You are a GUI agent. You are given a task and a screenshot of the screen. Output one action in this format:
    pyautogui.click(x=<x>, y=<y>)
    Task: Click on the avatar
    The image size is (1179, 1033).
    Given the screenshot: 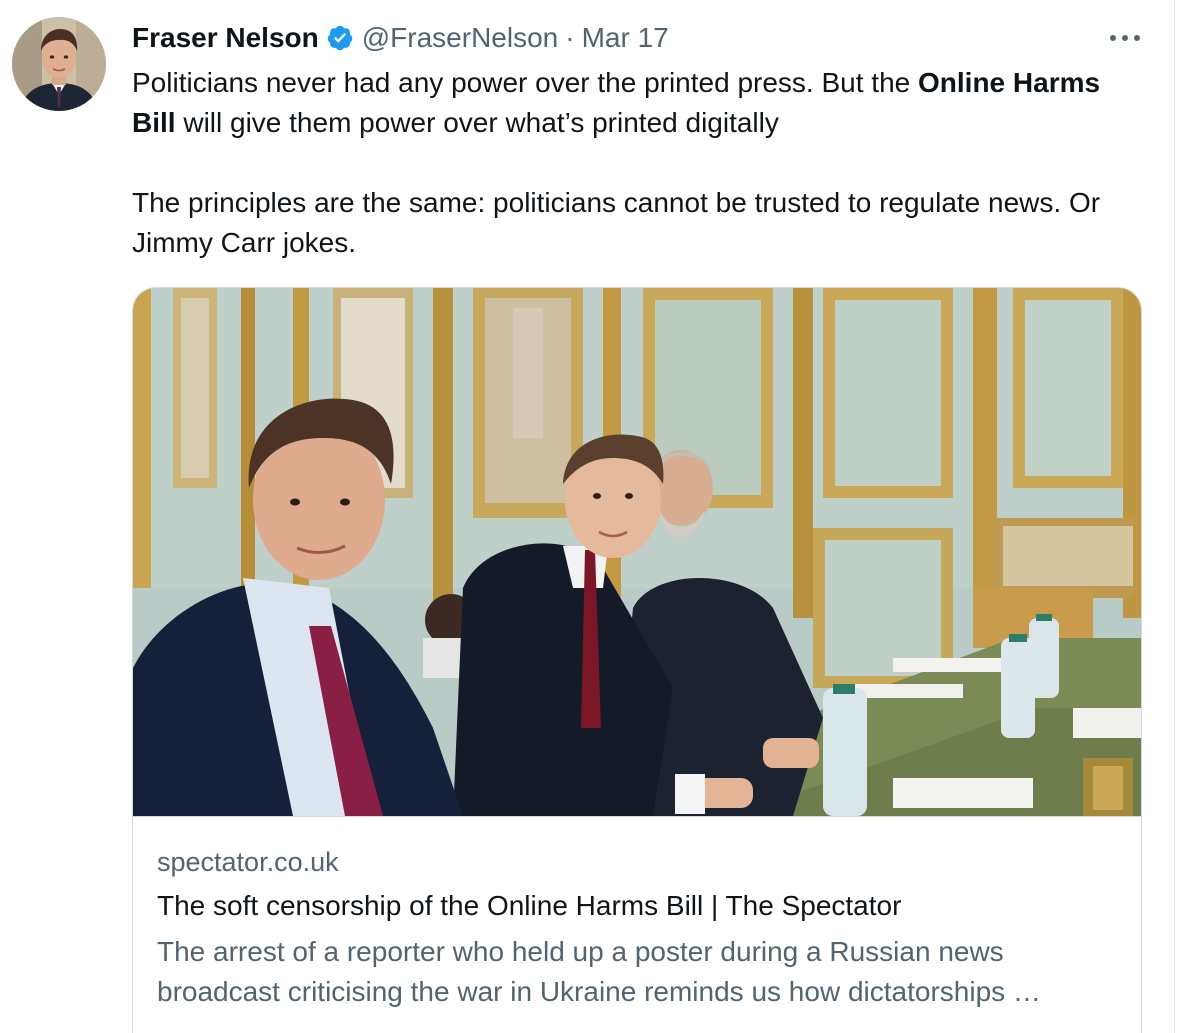 What is the action you would take?
    pyautogui.click(x=59, y=64)
    